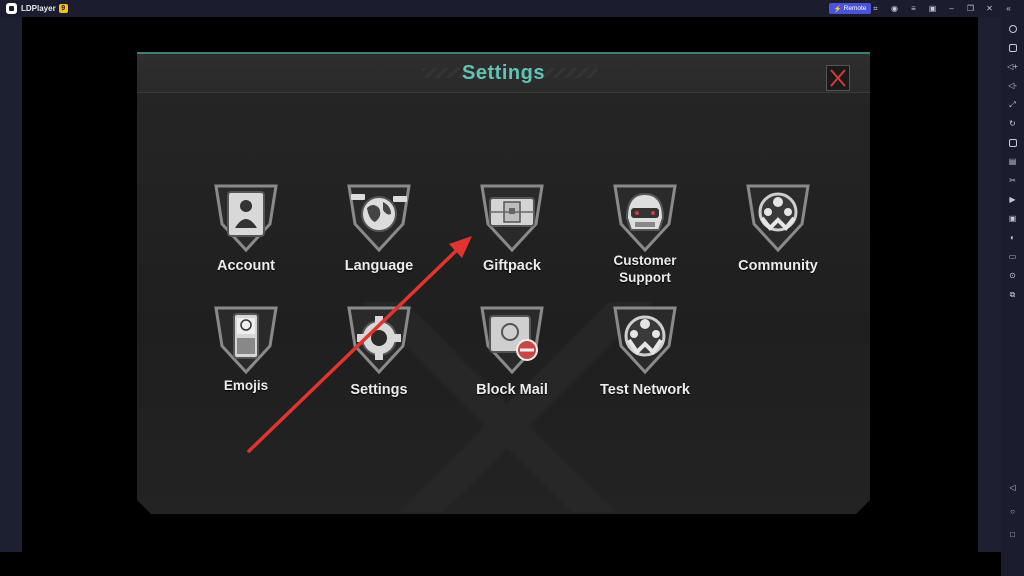 The height and width of the screenshot is (576, 1024). Describe the element at coordinates (11, 284) in the screenshot. I see `screen-border-left` at that location.